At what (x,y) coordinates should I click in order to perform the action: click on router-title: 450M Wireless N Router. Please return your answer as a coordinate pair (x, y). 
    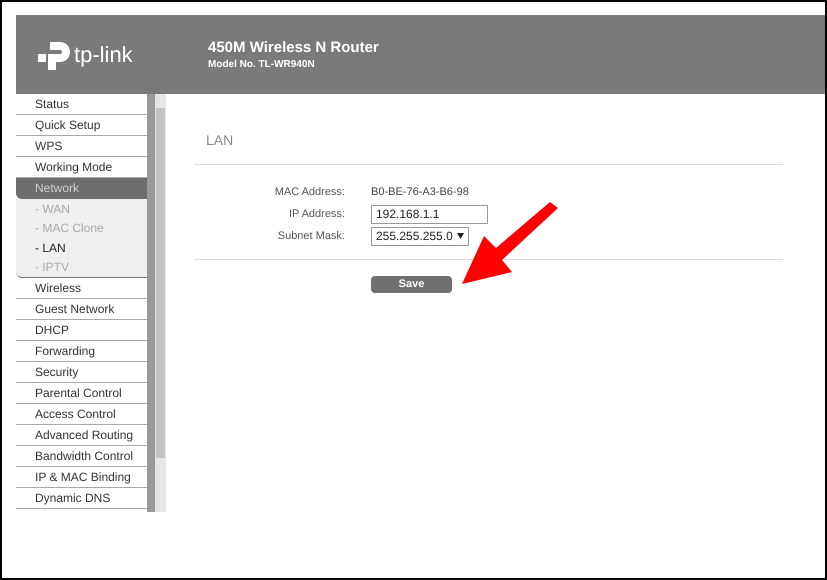
    Looking at the image, I should click on (293, 47).